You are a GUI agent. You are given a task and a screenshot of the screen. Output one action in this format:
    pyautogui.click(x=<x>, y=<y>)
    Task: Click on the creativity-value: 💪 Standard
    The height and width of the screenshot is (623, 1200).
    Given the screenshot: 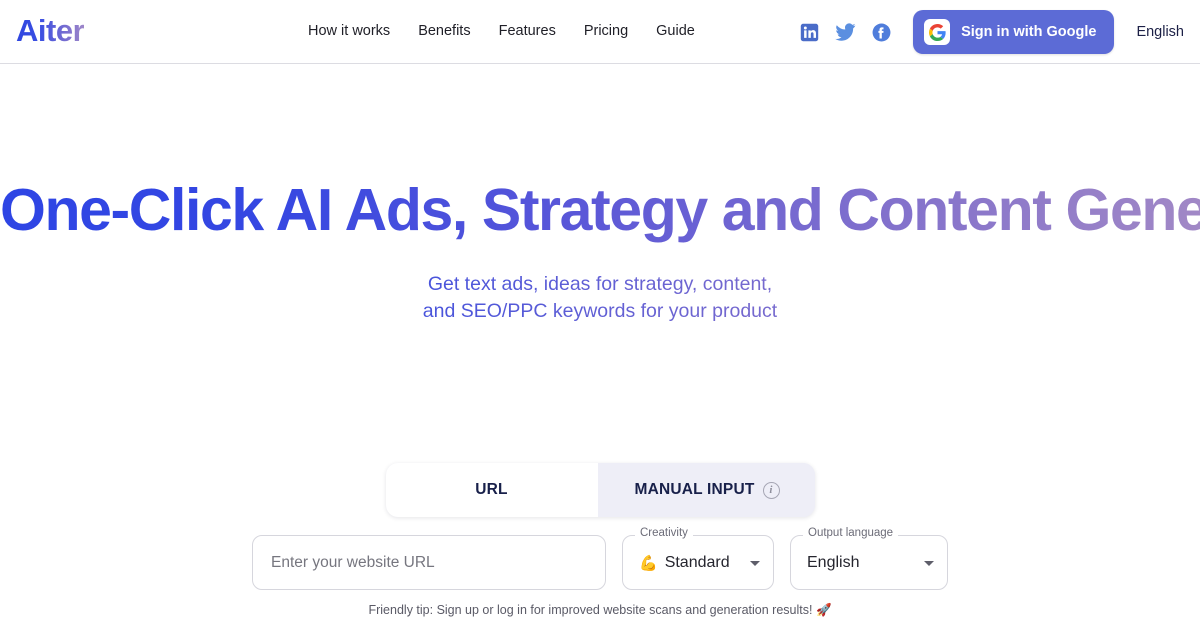 What is the action you would take?
    pyautogui.click(x=684, y=563)
    